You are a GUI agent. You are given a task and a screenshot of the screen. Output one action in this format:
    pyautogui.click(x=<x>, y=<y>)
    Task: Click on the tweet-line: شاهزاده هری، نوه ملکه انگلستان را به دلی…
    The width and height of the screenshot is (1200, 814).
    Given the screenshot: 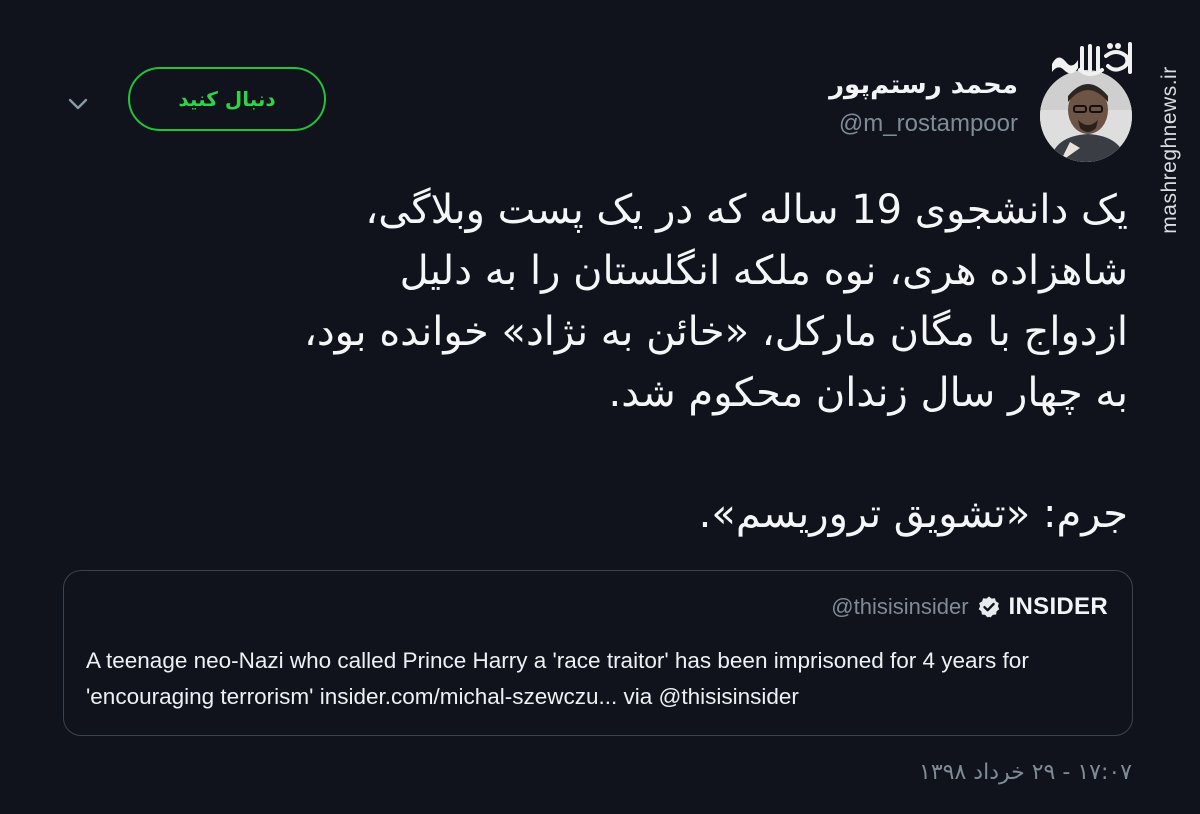 What is the action you would take?
    pyautogui.click(x=763, y=271)
    